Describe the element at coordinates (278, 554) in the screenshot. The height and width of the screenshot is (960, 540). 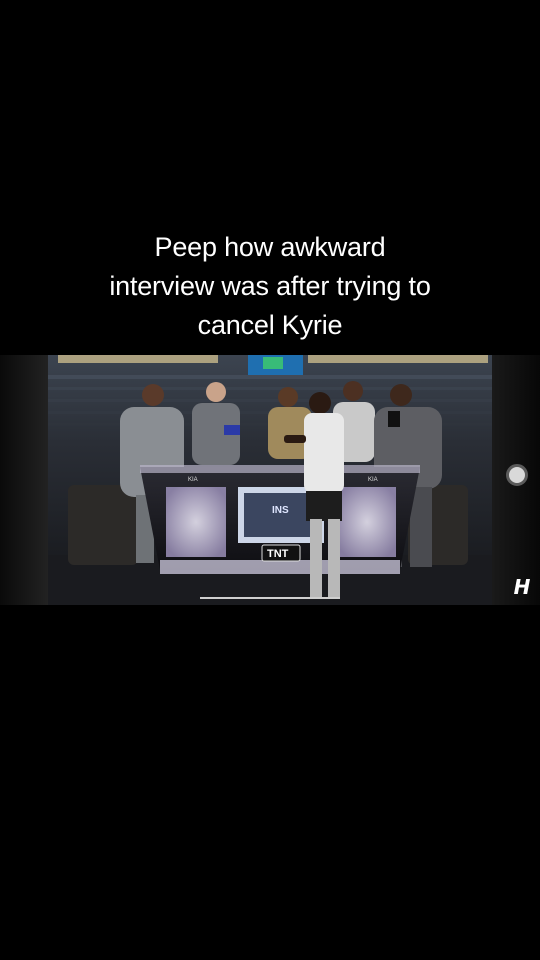
I see `tnt-logo-text: TNT` at that location.